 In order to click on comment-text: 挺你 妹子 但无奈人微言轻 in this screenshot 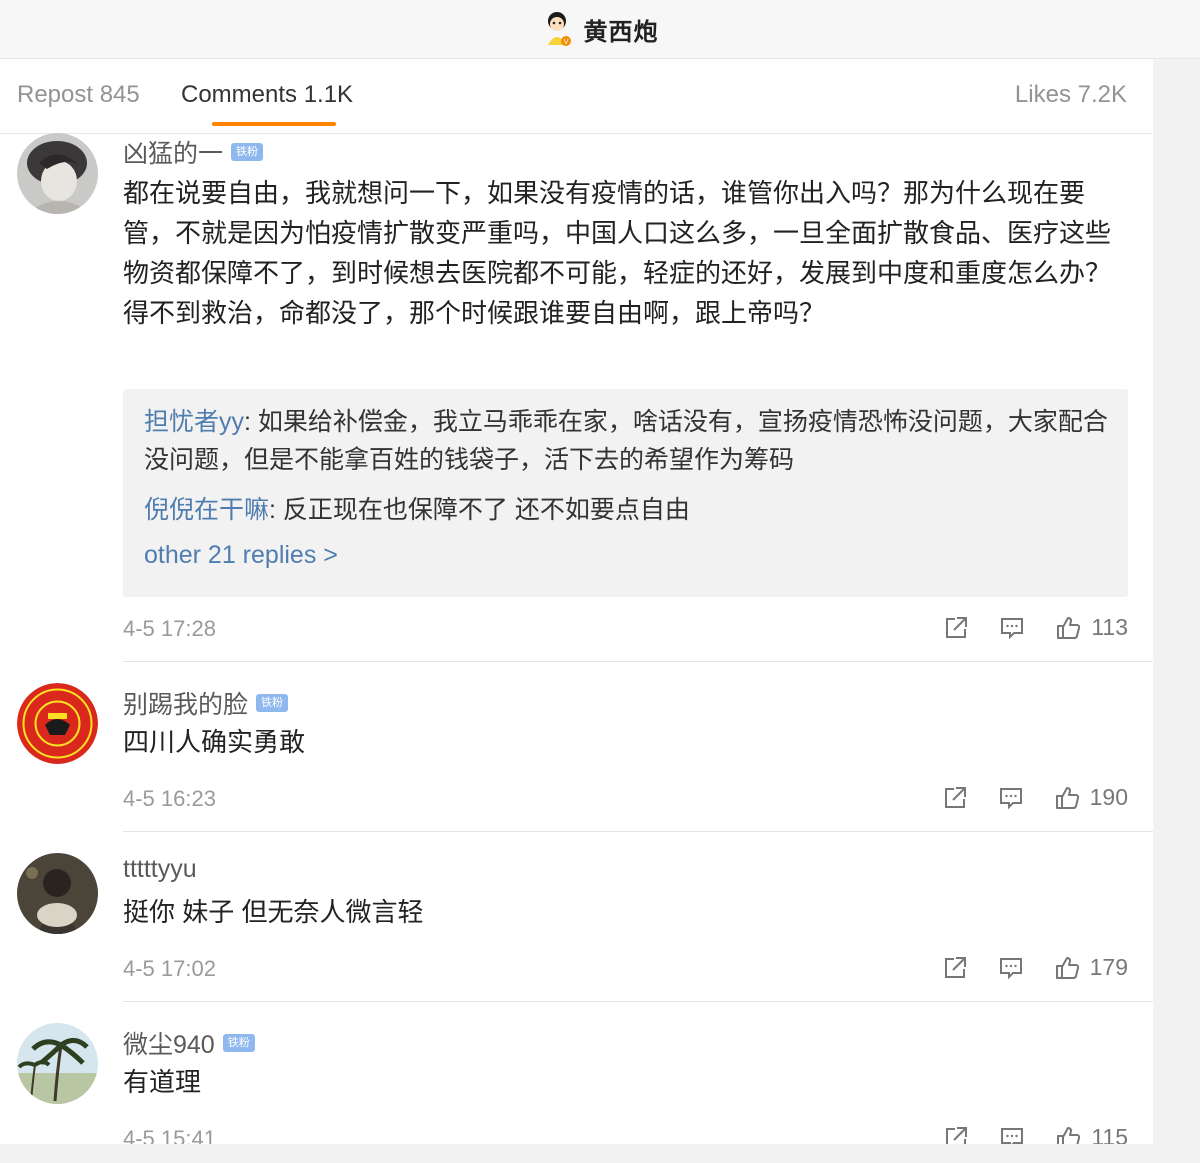, I will do `click(273, 912)`.